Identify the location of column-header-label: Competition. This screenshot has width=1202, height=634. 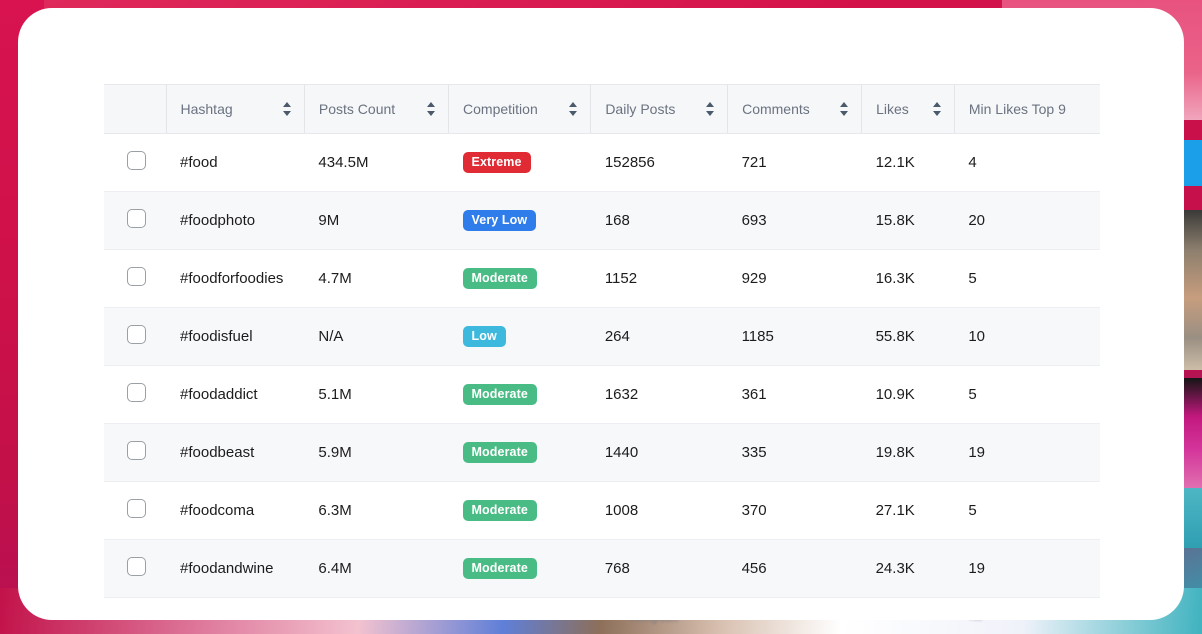
(500, 109).